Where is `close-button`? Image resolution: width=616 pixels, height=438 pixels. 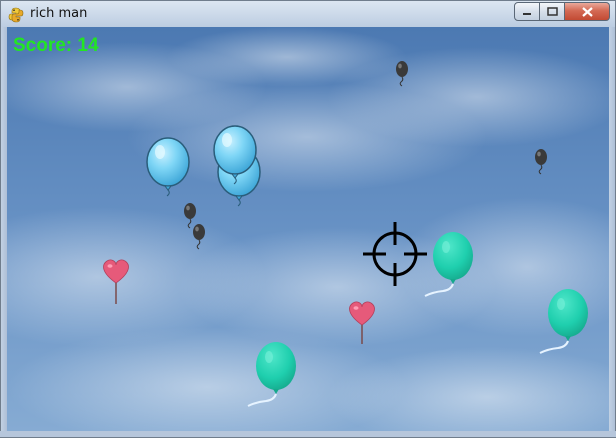 close-button is located at coordinates (587, 11).